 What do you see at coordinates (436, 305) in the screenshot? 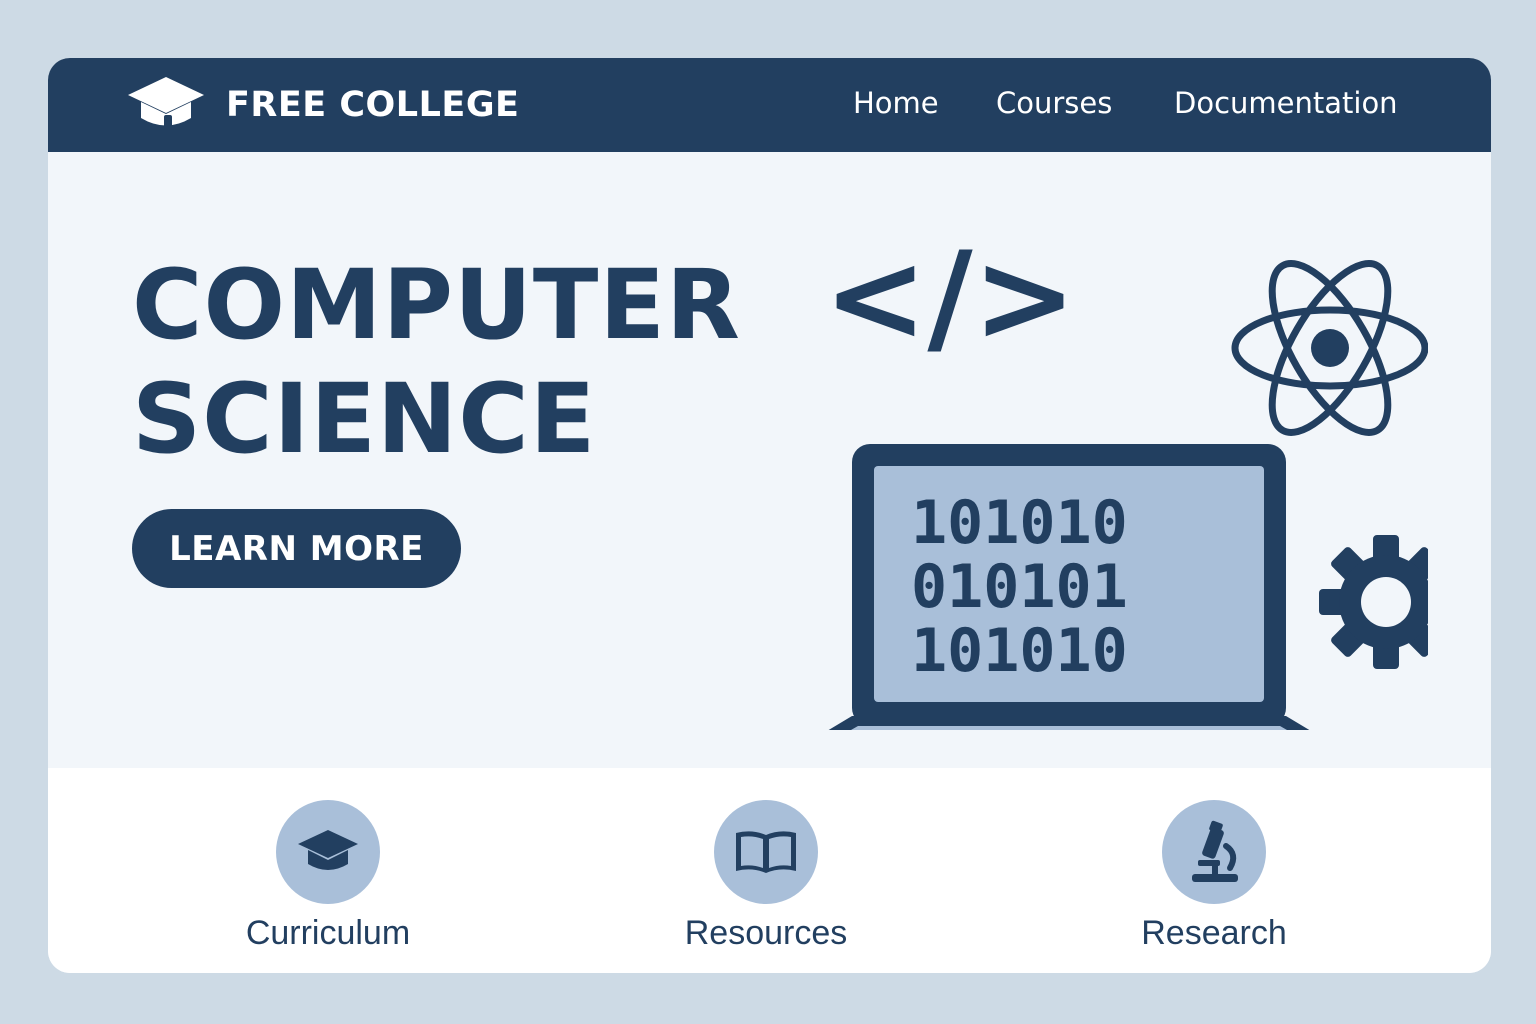
I see `hero-title-line-1: COMPUTER` at bounding box center [436, 305].